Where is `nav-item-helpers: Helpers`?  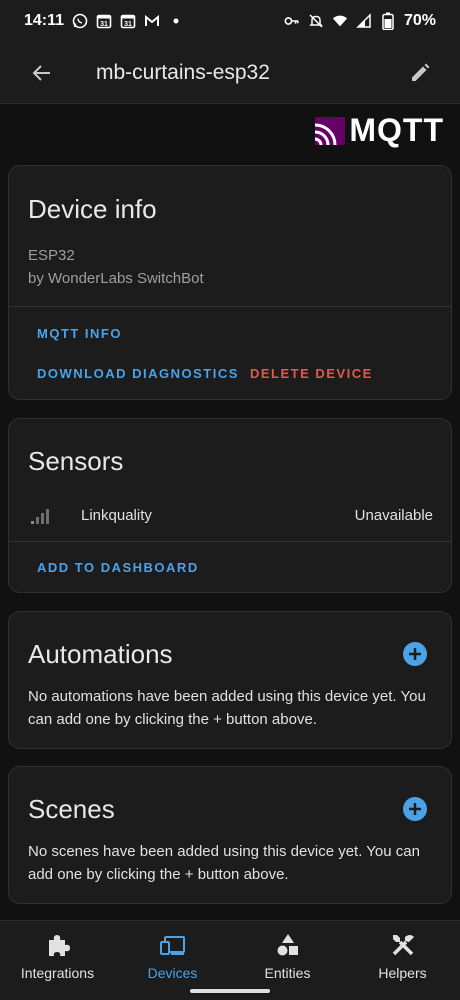 nav-item-helpers: Helpers is located at coordinates (402, 960).